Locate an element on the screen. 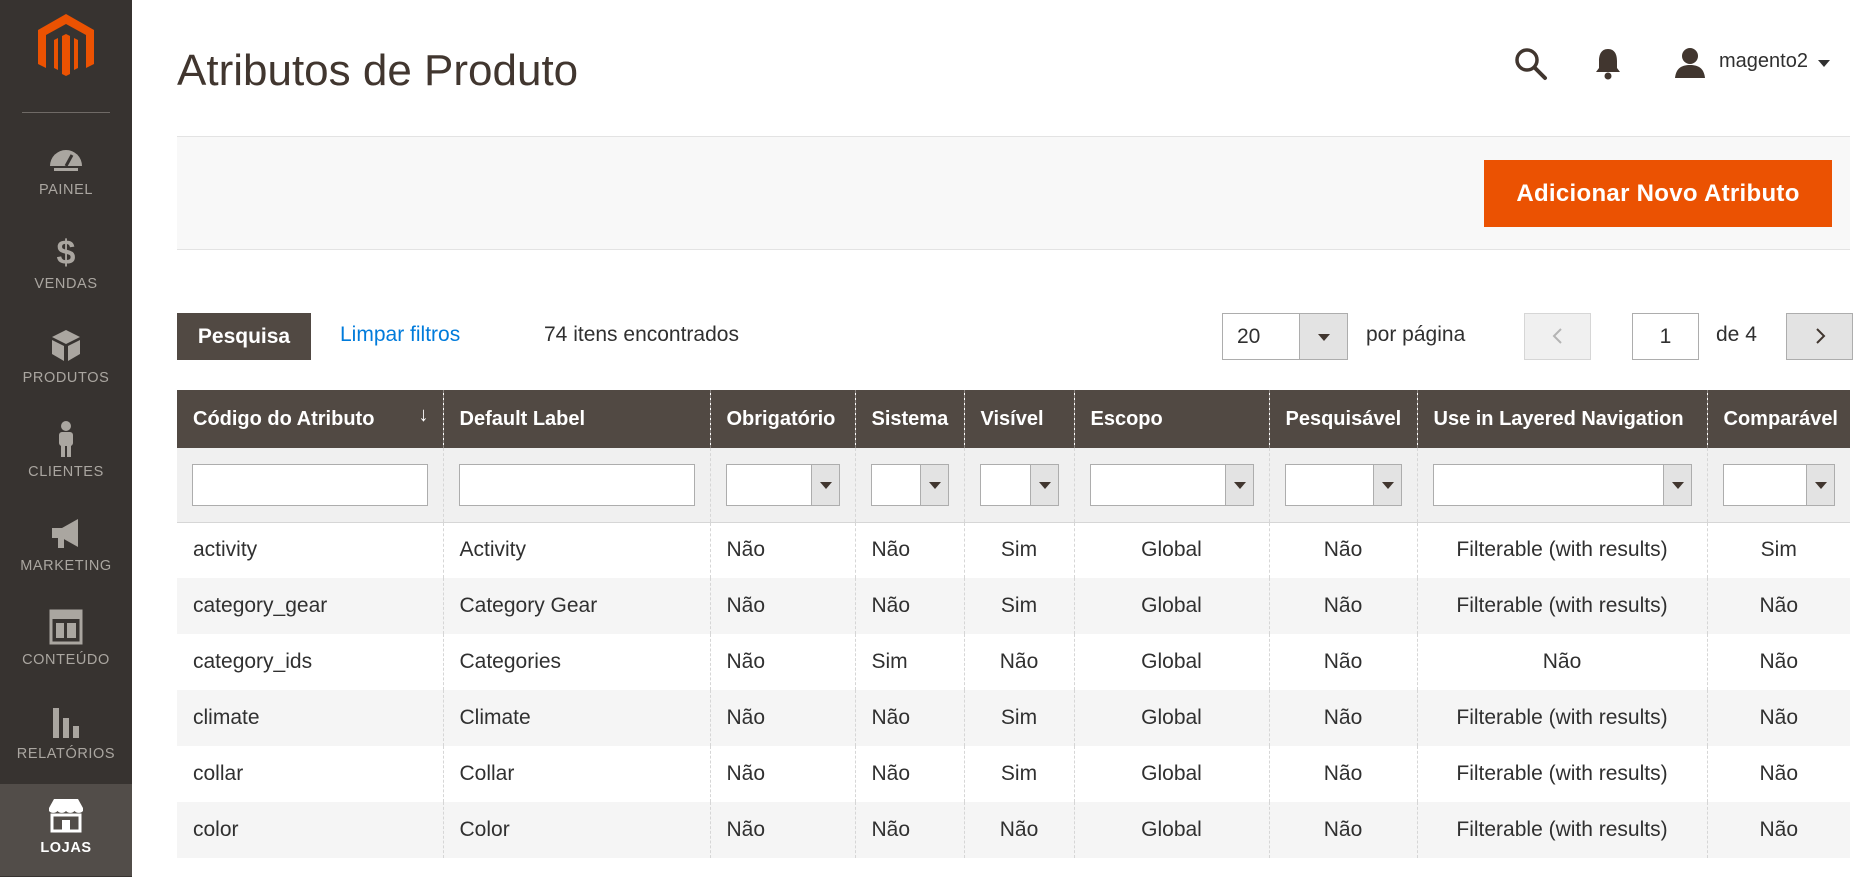 This screenshot has height=877, width=1872. column-header: Pesquisável is located at coordinates (1342, 419).